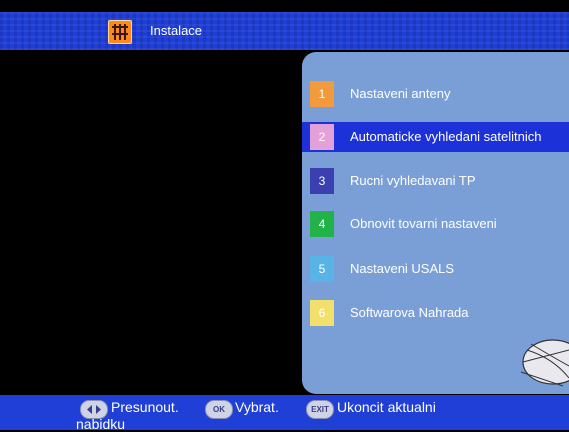  What do you see at coordinates (322, 313) in the screenshot?
I see `menu-number-badge: 6` at bounding box center [322, 313].